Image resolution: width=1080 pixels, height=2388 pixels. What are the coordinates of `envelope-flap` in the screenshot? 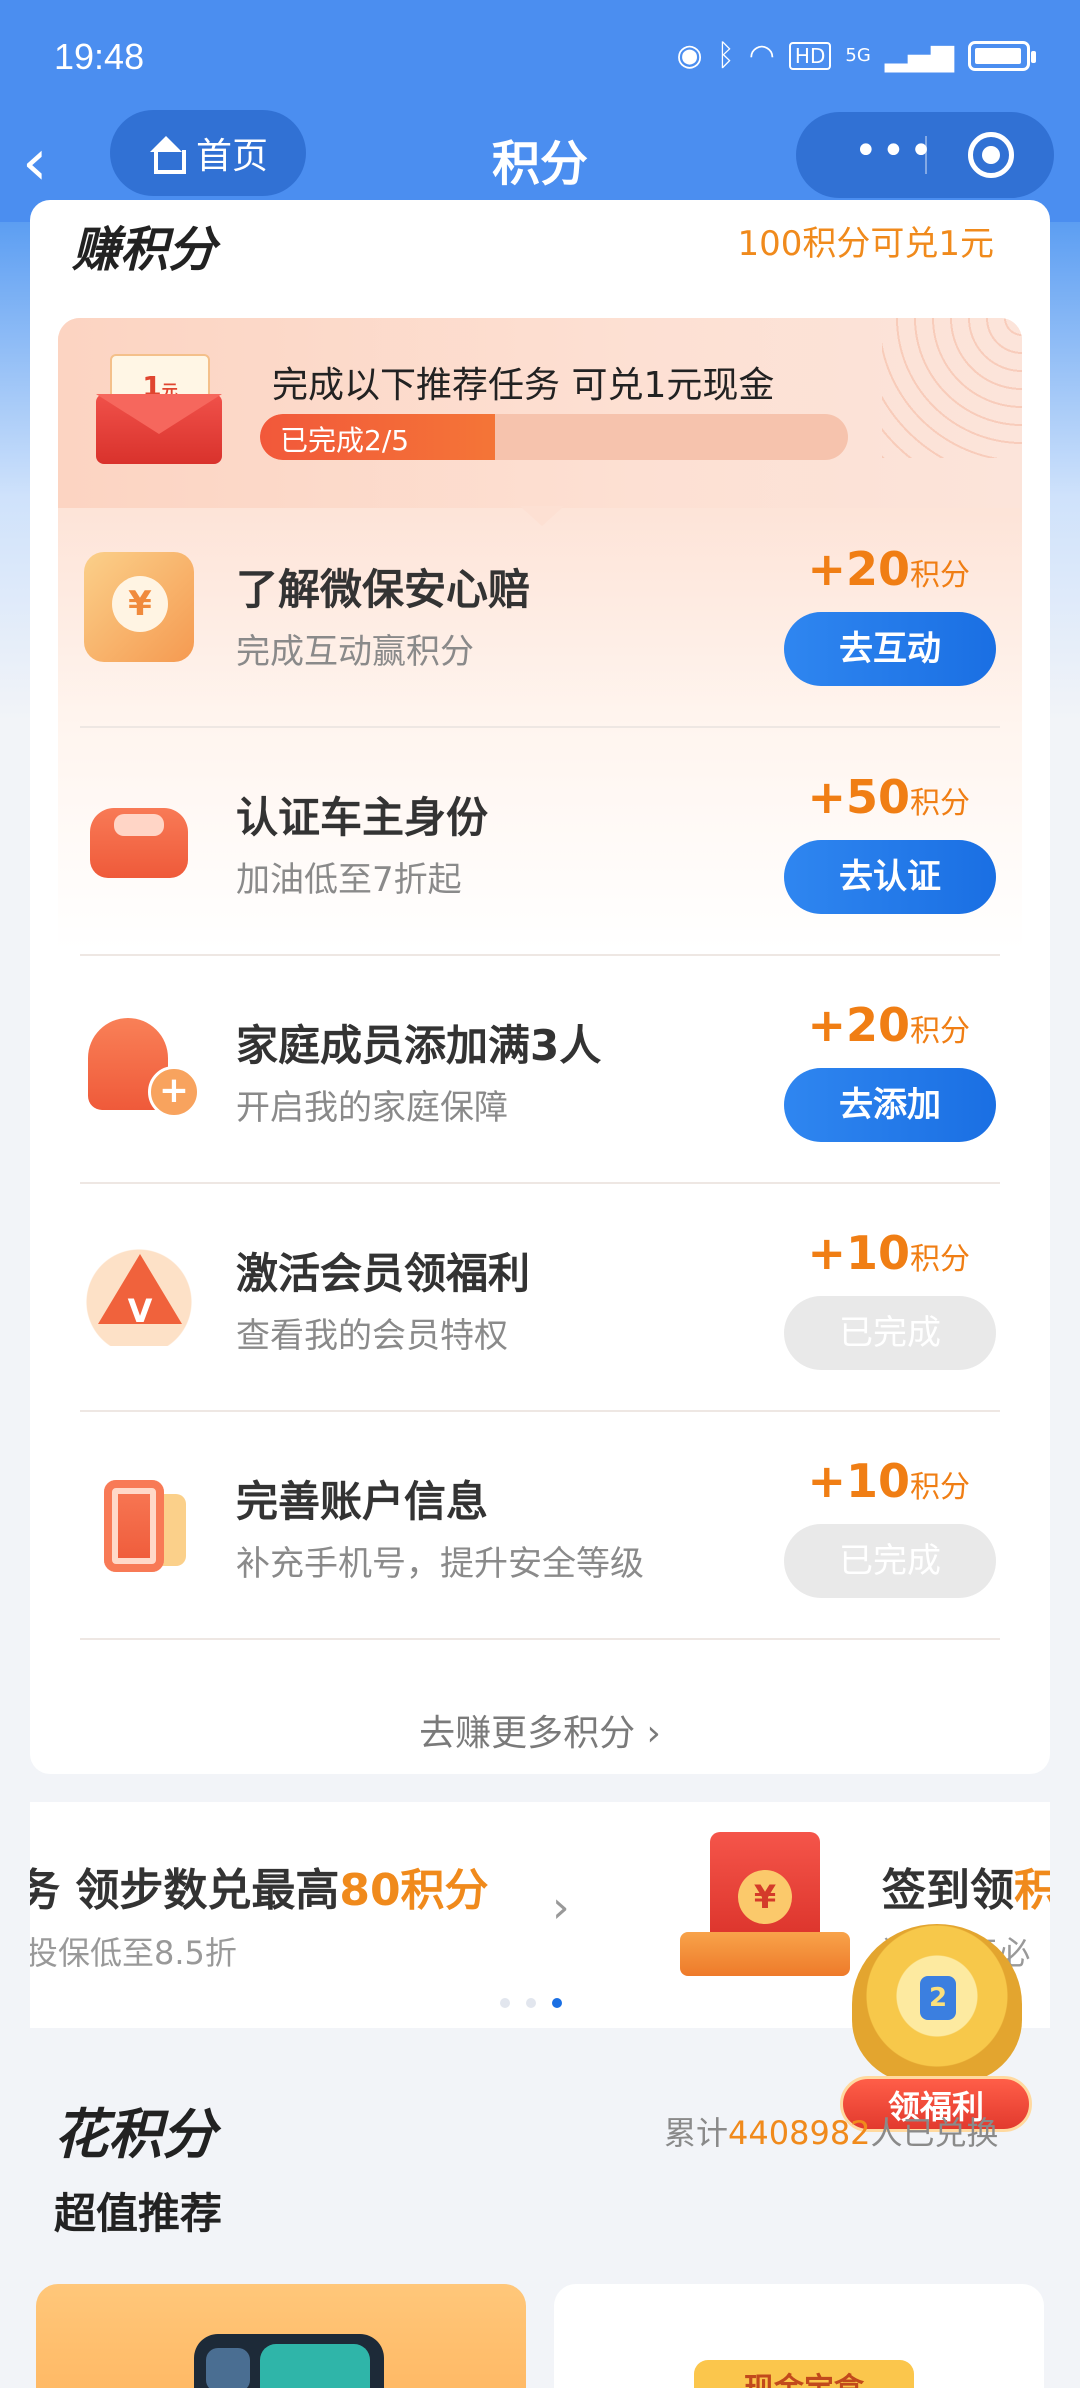 It's located at (159, 414).